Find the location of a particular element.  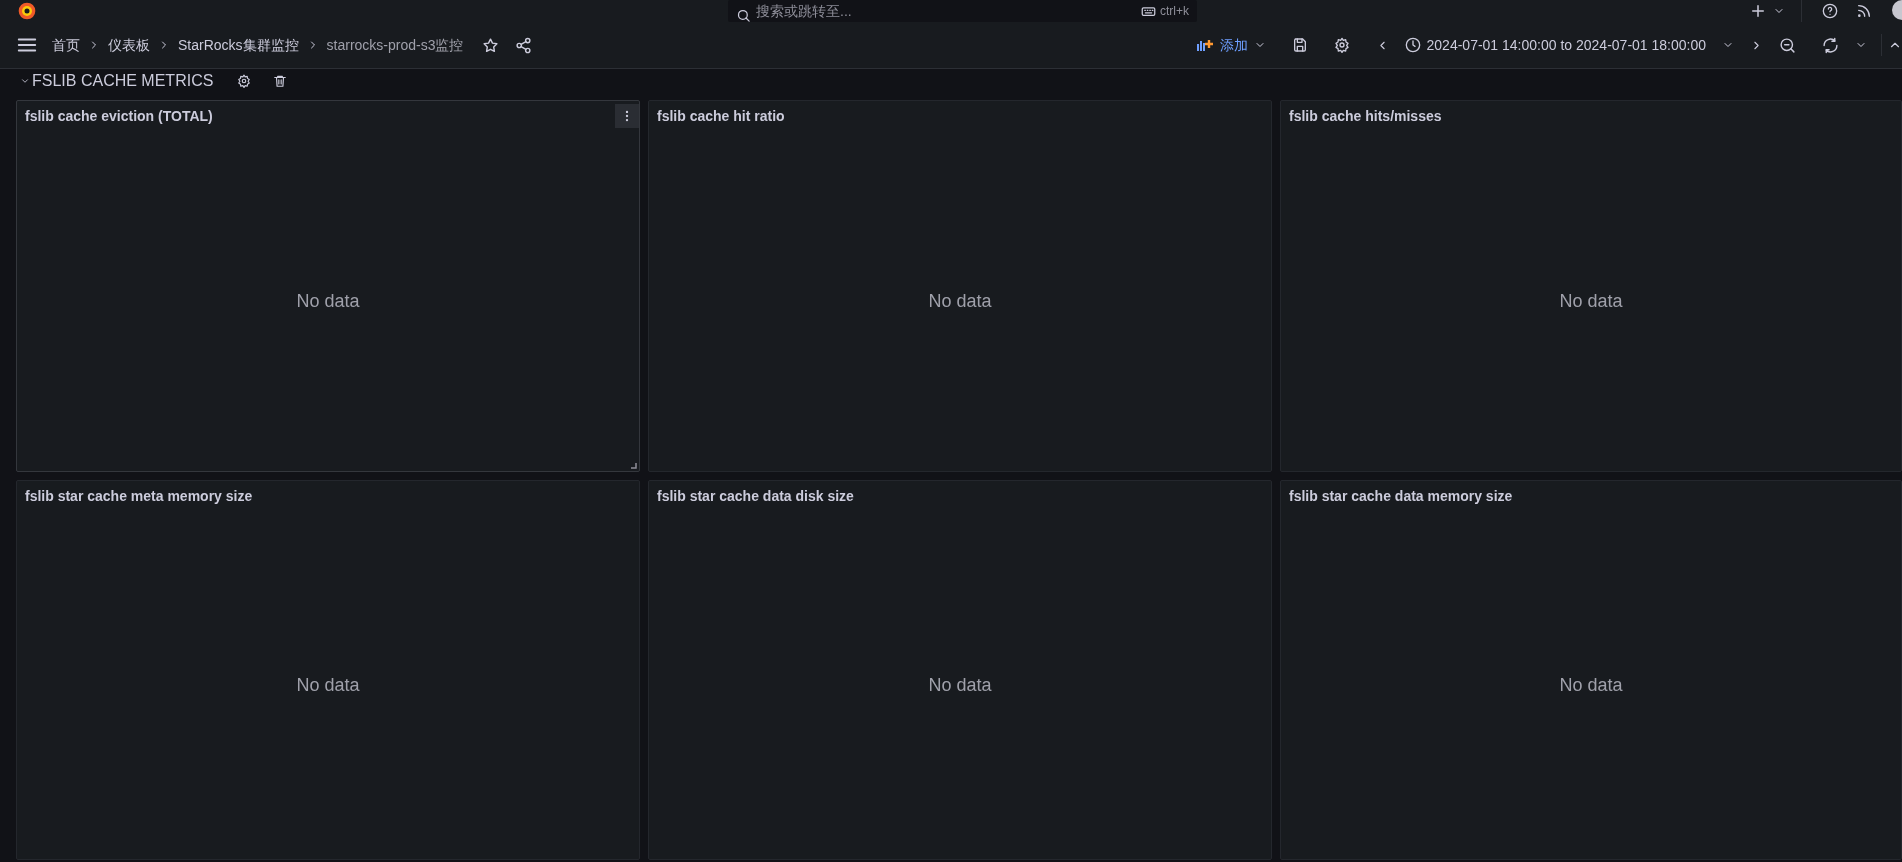

search-icon is located at coordinates (743, 15).